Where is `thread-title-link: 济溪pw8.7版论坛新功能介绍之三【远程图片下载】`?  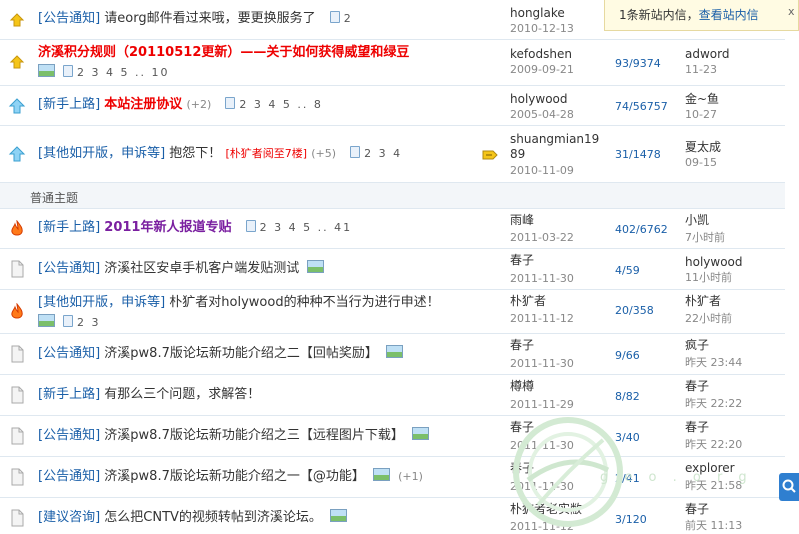
thread-title-link: 济溪pw8.7版论坛新功能介绍之三【远程图片下载】 is located at coordinates (254, 435).